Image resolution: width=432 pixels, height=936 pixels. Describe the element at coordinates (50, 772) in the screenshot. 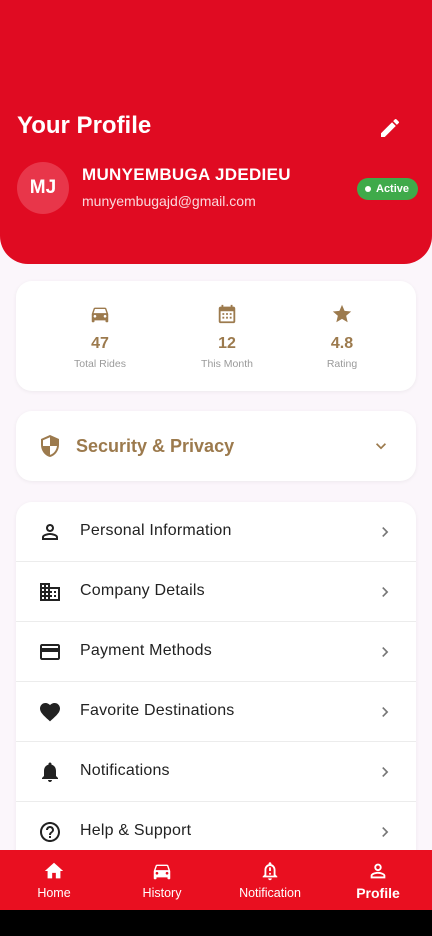

I see `bell-icon` at that location.